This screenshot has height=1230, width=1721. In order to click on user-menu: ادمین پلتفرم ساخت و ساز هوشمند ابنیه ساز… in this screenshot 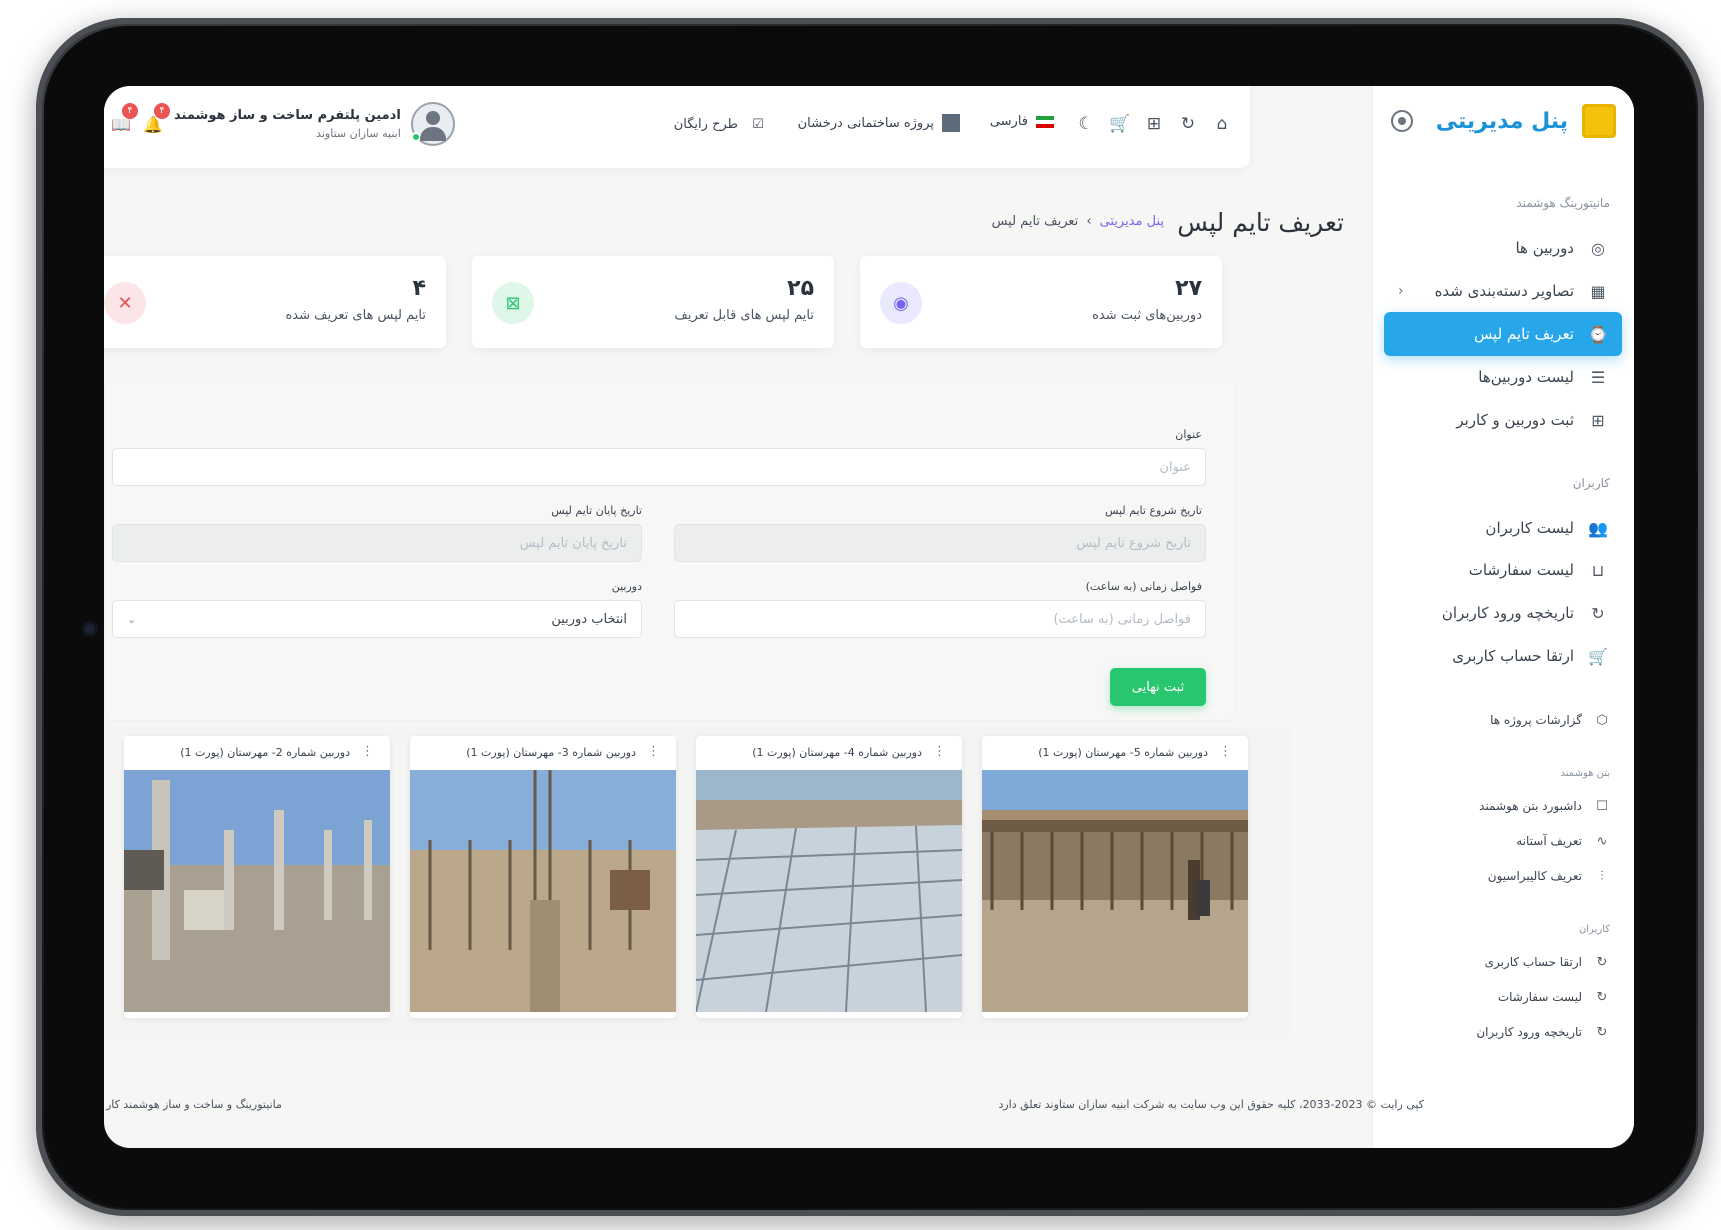, I will do `click(282, 124)`.